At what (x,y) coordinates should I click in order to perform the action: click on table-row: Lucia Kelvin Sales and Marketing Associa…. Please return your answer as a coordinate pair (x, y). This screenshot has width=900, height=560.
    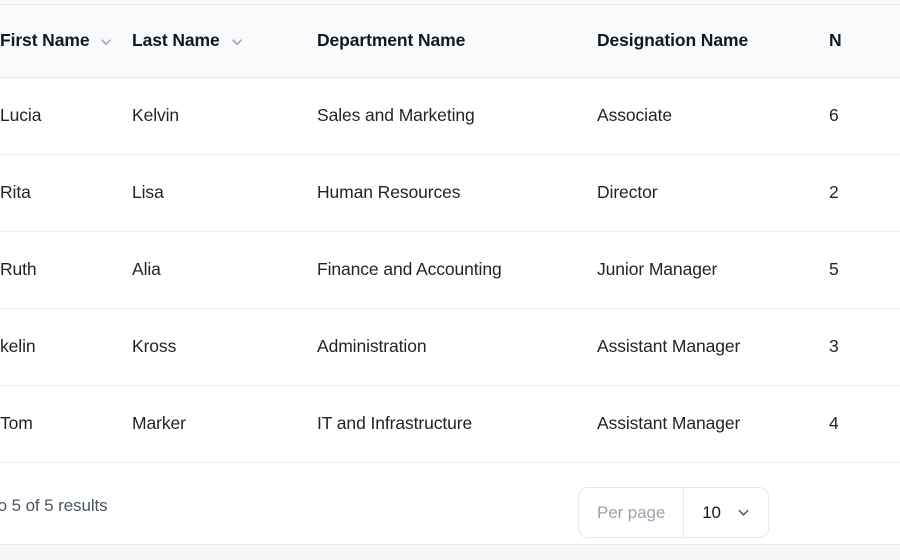
    Looking at the image, I should click on (450, 116).